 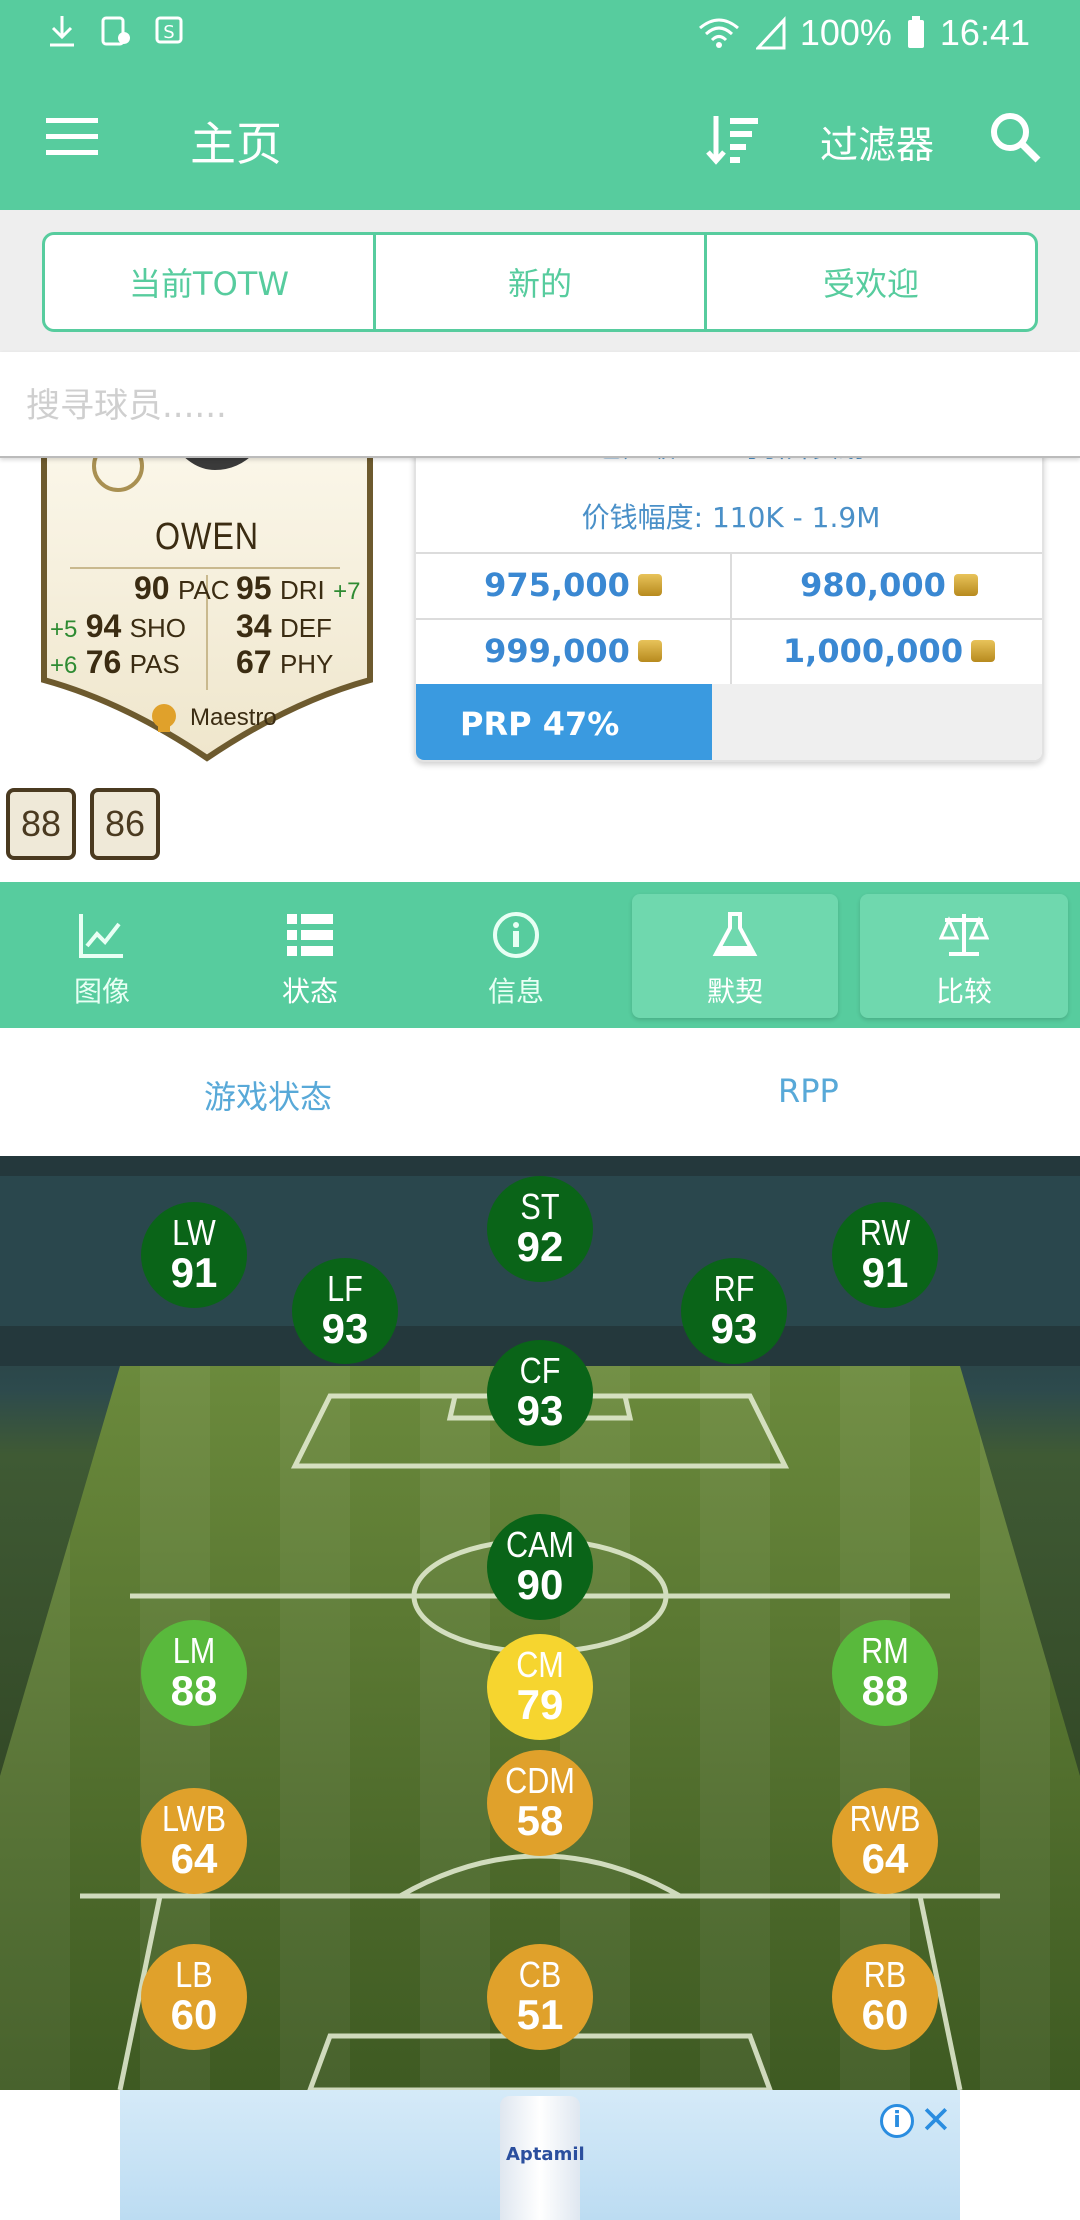 I want to click on nav-chemistry: 默契, so click(x=735, y=956).